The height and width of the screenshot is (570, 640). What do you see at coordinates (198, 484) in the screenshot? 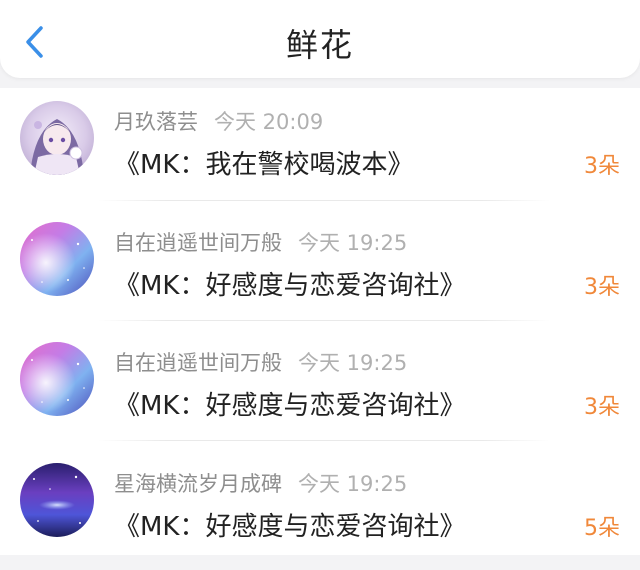
I see `sender-name: 星海横流岁月成碑` at bounding box center [198, 484].